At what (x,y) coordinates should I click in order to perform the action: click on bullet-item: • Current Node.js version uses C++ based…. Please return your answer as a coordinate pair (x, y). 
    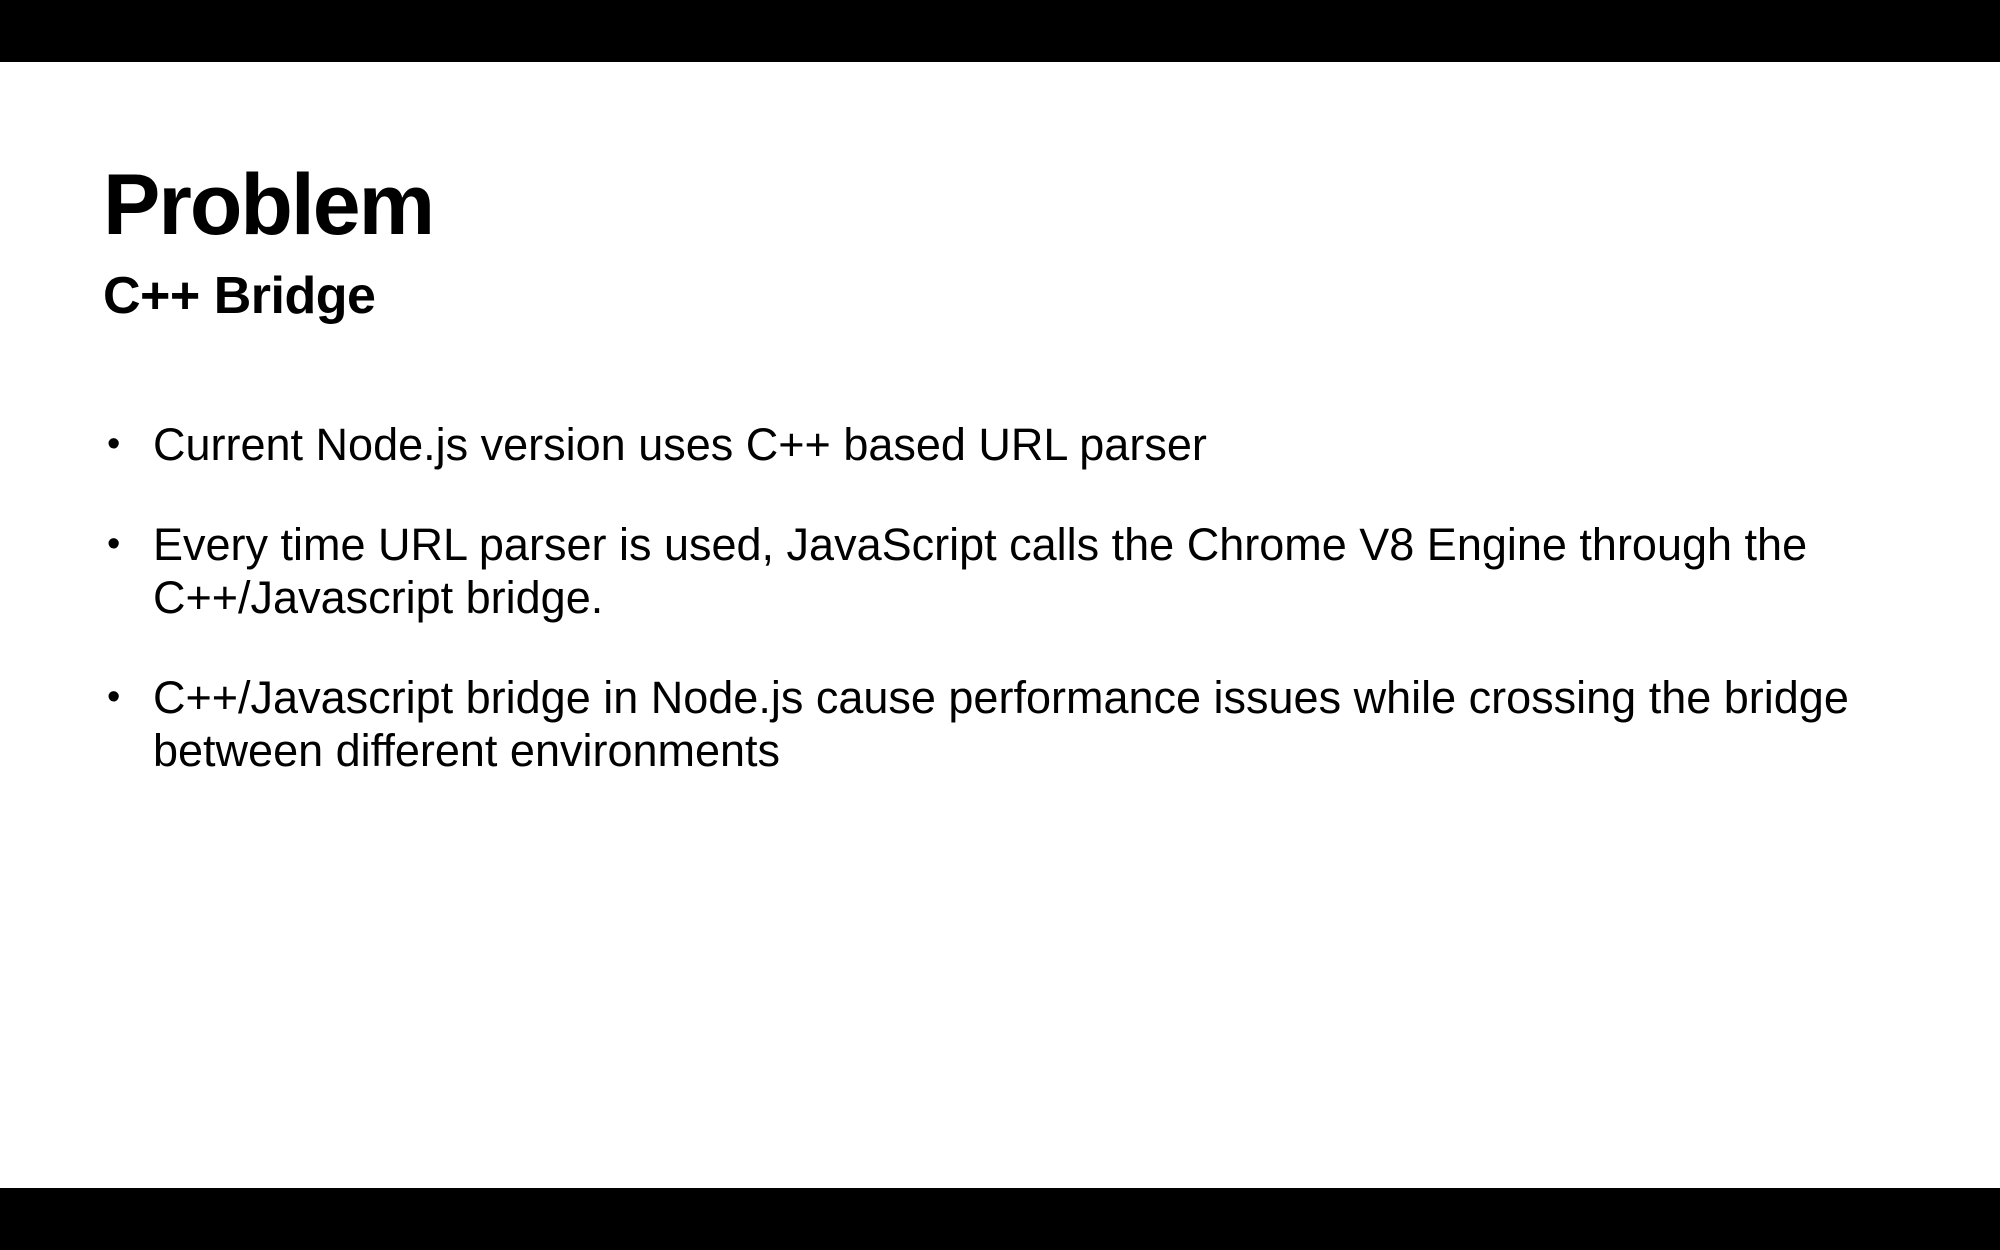
    Looking at the image, I should click on (1003, 444).